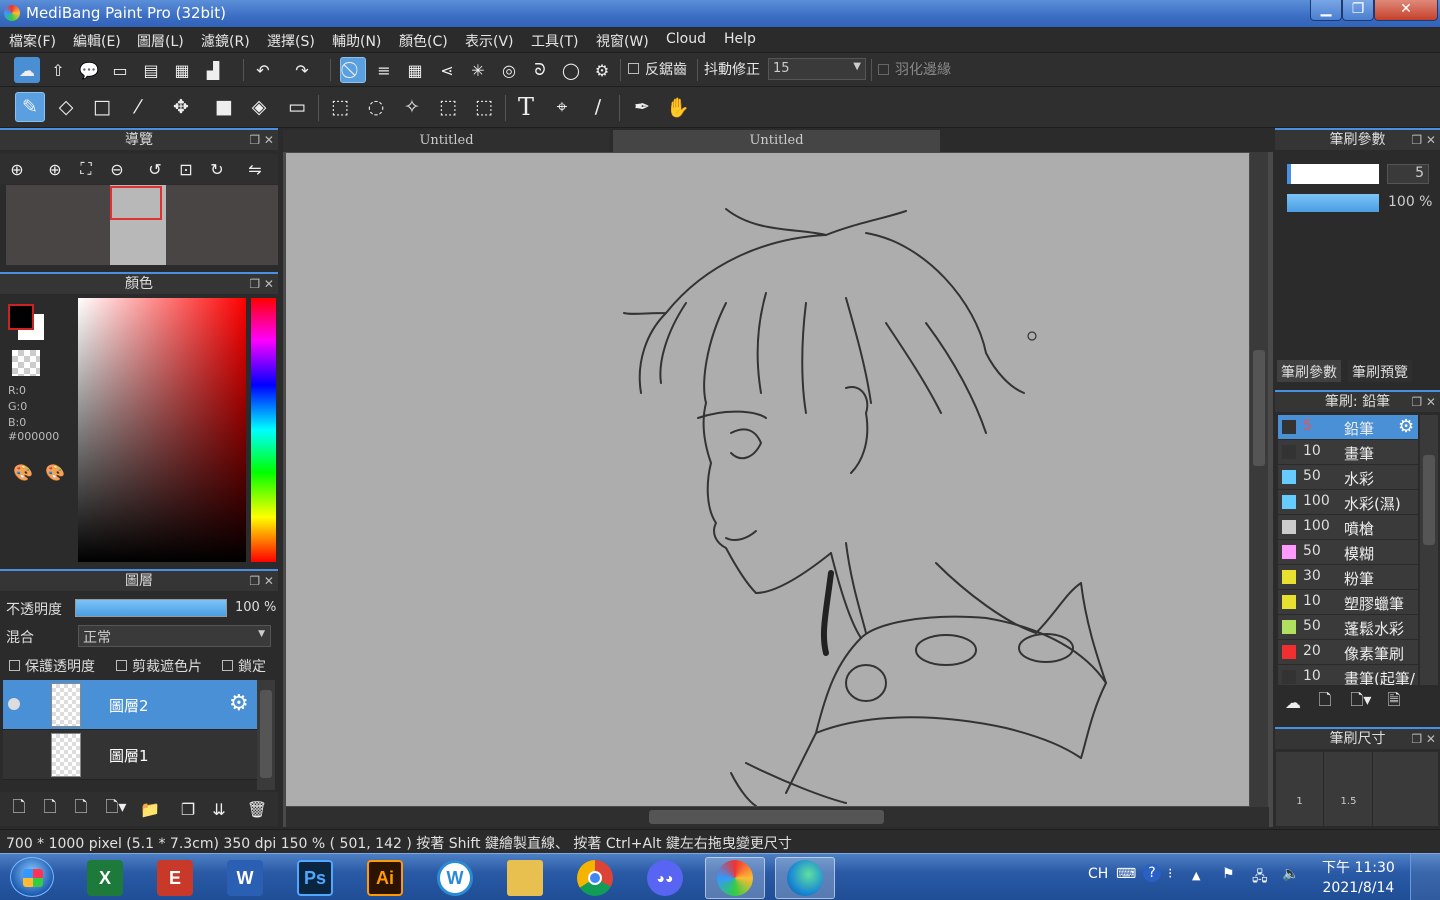  I want to click on brush-list-scrollbar, so click(1429, 550).